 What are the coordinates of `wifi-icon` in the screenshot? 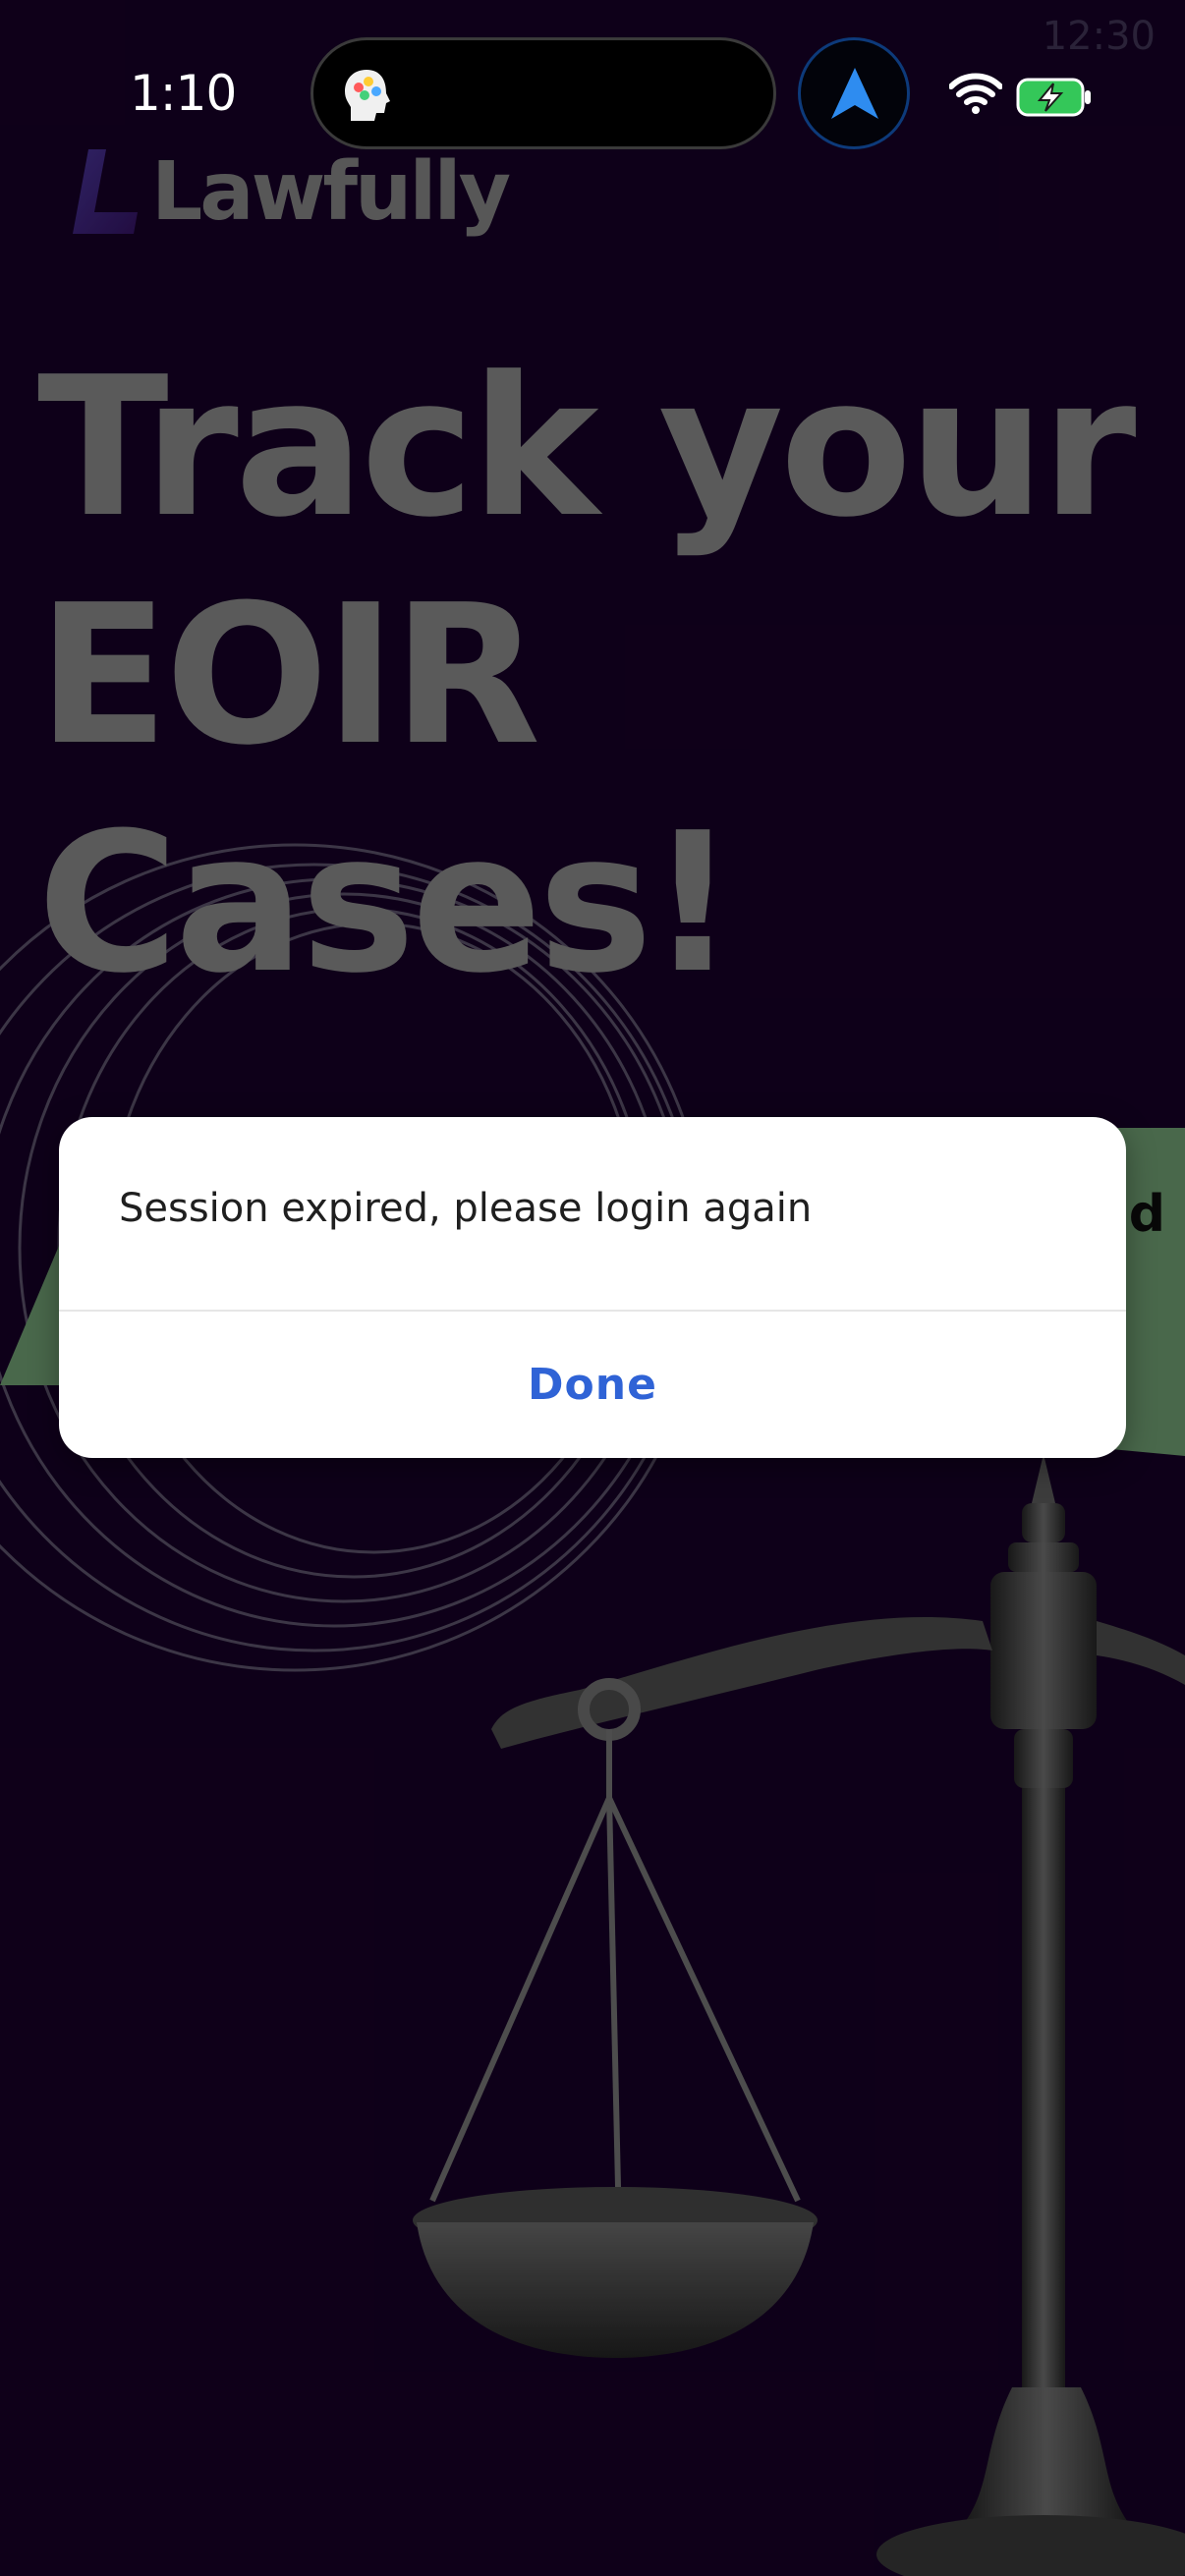 It's located at (976, 93).